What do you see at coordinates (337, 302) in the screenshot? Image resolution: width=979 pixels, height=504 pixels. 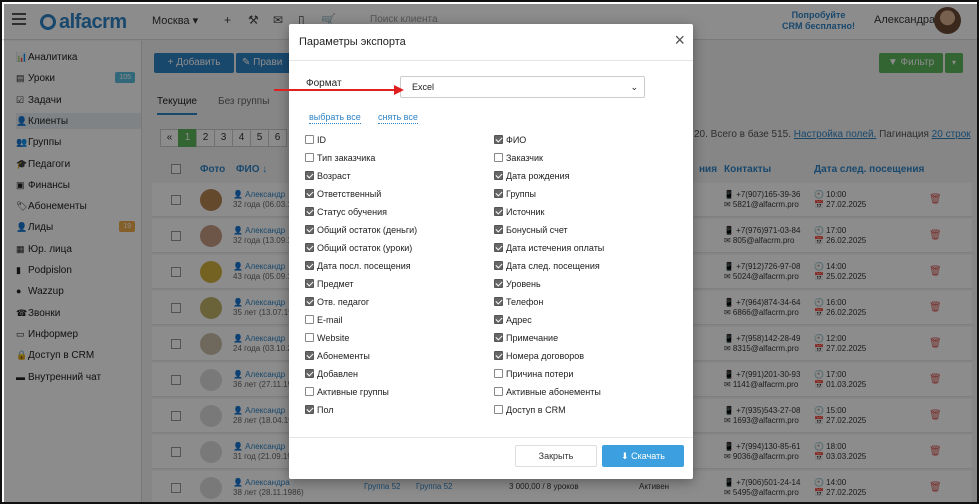 I see `export-field-checkbox: Отв. педагог` at bounding box center [337, 302].